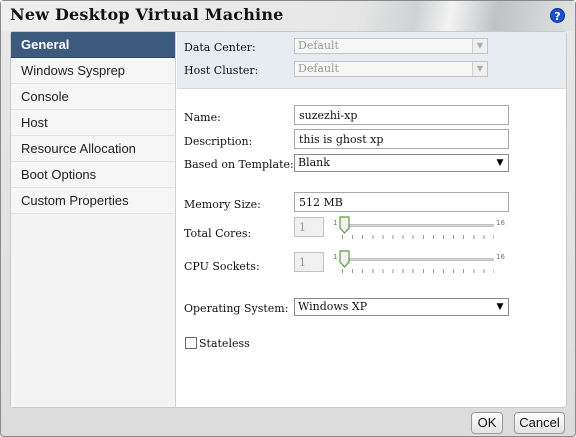 The image size is (576, 437). I want to click on sidebar-item-boot-options: Boot Options, so click(93, 175).